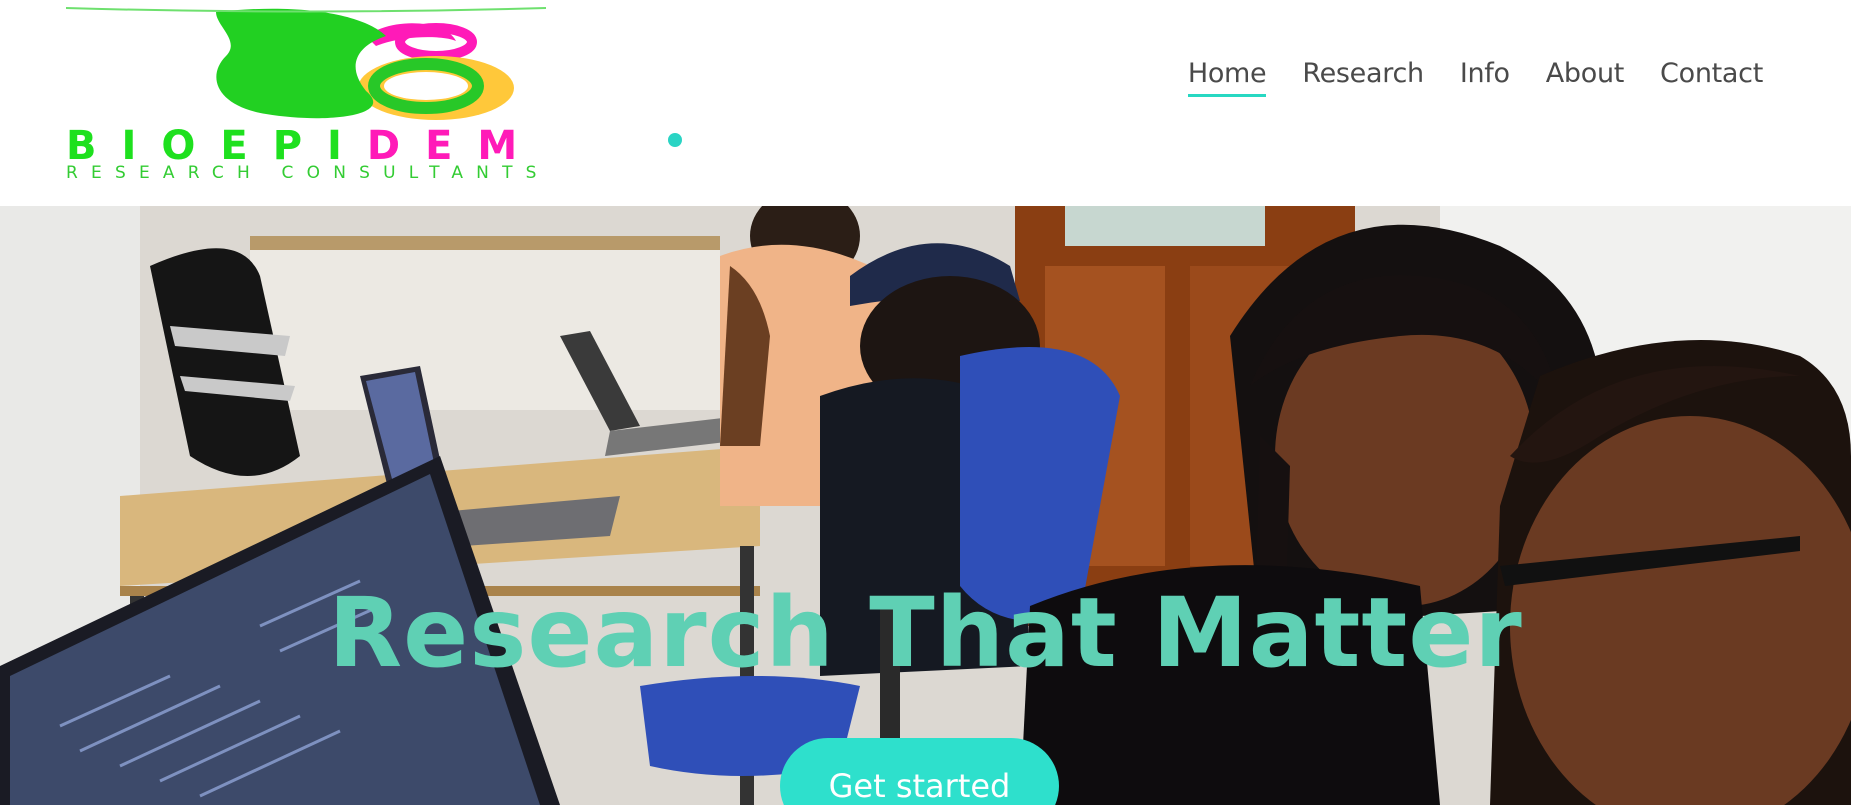  Describe the element at coordinates (365, 64) in the screenshot. I see `logo-mark-icon` at that location.